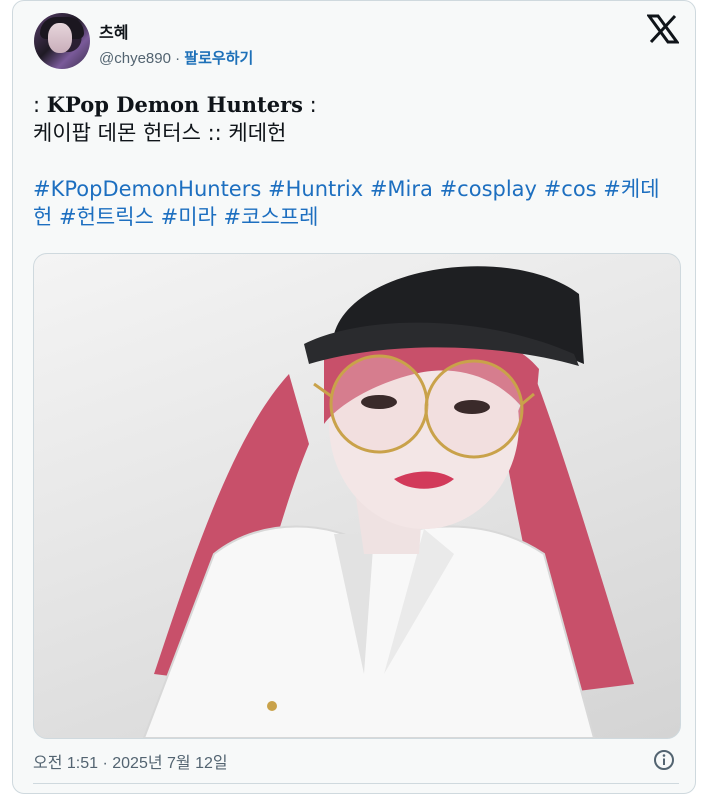 The image size is (708, 794). Describe the element at coordinates (356, 783) in the screenshot. I see `divider` at that location.